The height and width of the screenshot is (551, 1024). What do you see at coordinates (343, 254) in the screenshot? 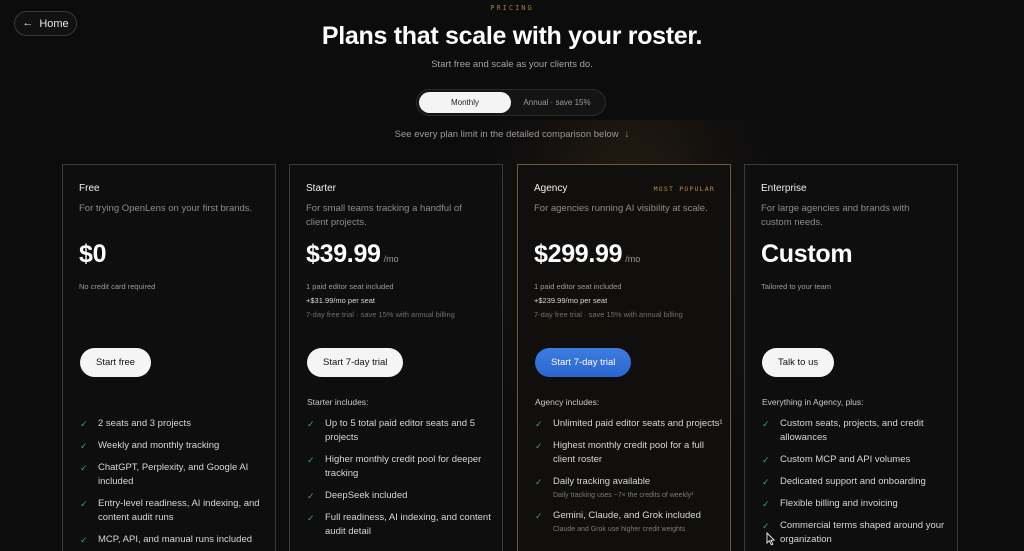
I see `plan-price: $39.99` at bounding box center [343, 254].